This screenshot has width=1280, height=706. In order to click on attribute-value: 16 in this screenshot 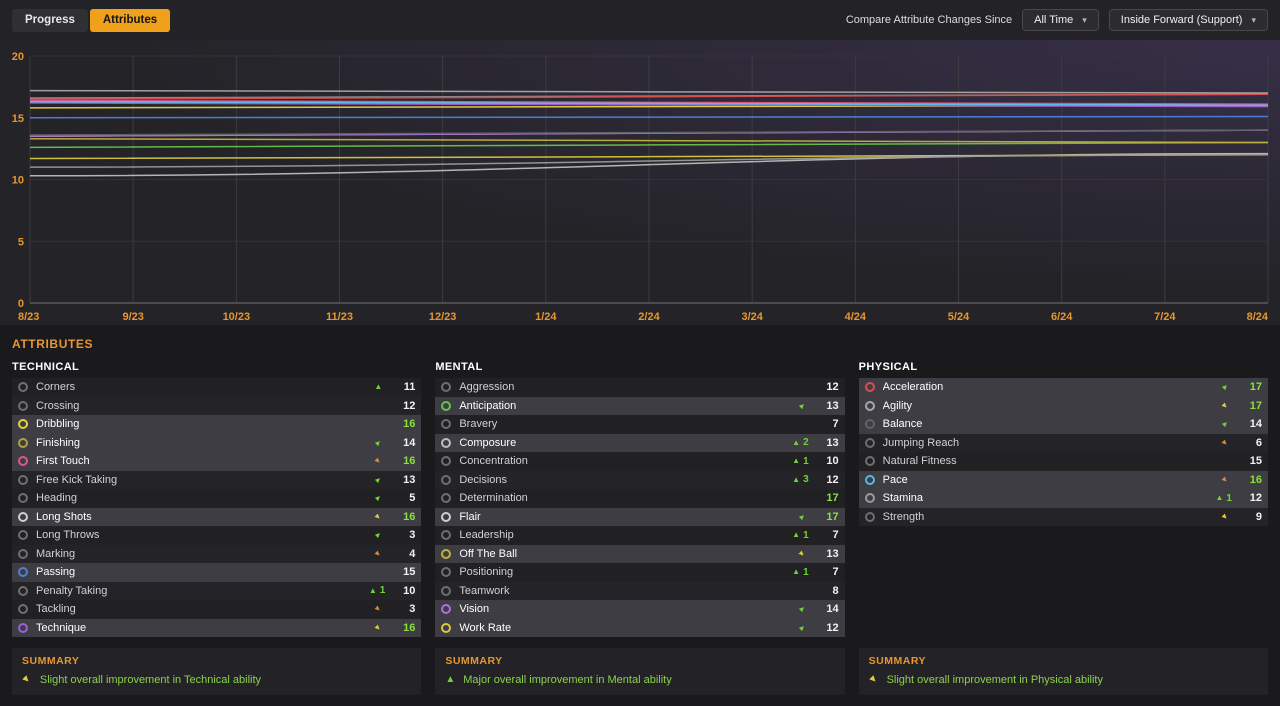, I will do `click(409, 424)`.